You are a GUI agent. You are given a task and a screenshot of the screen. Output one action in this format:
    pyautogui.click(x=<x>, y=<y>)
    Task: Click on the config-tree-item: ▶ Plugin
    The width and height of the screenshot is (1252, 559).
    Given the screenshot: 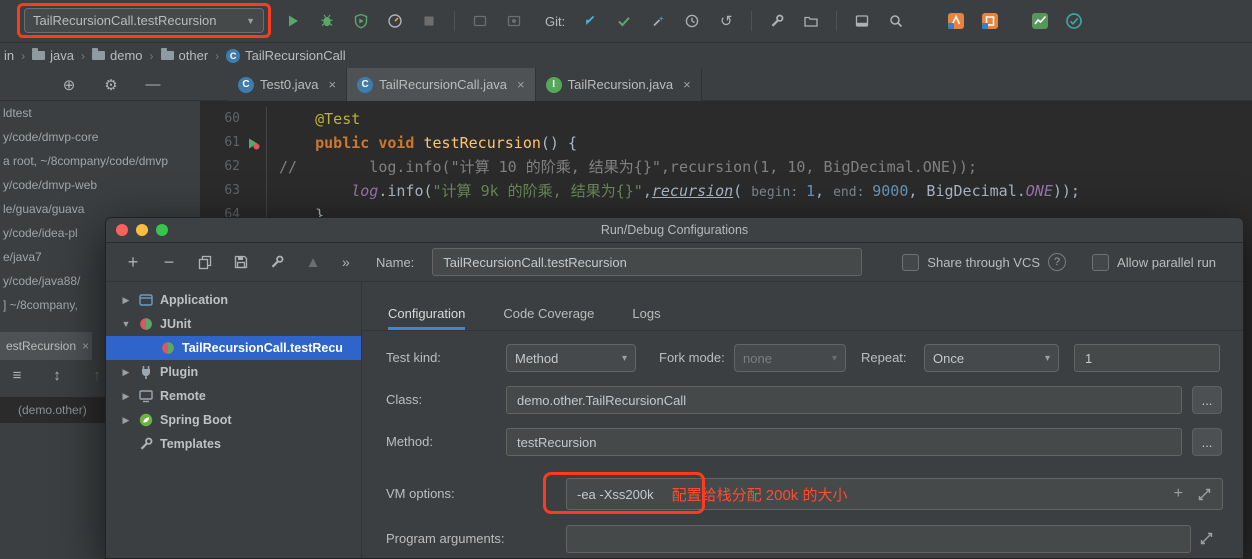 What is the action you would take?
    pyautogui.click(x=233, y=372)
    